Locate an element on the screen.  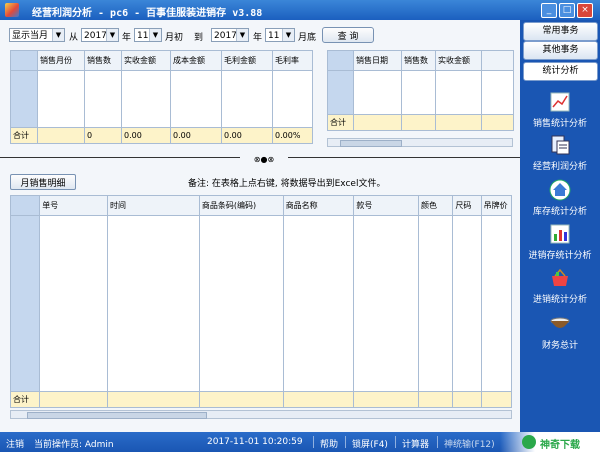
title-bar: 经营利润分析 - pc6 - 百事佳服装进销存 v3.88 _ □ × is located at coordinates (300, 10).